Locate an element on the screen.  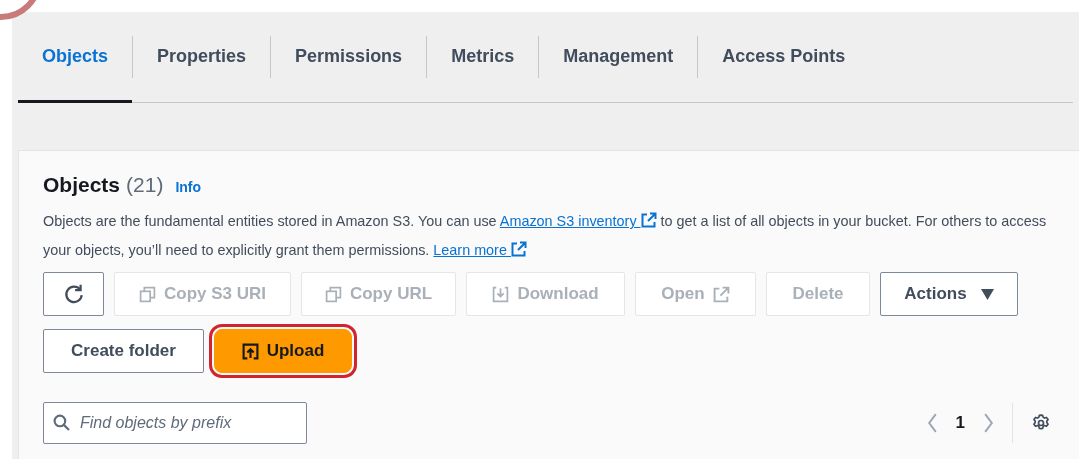
tab: Management is located at coordinates (618, 57).